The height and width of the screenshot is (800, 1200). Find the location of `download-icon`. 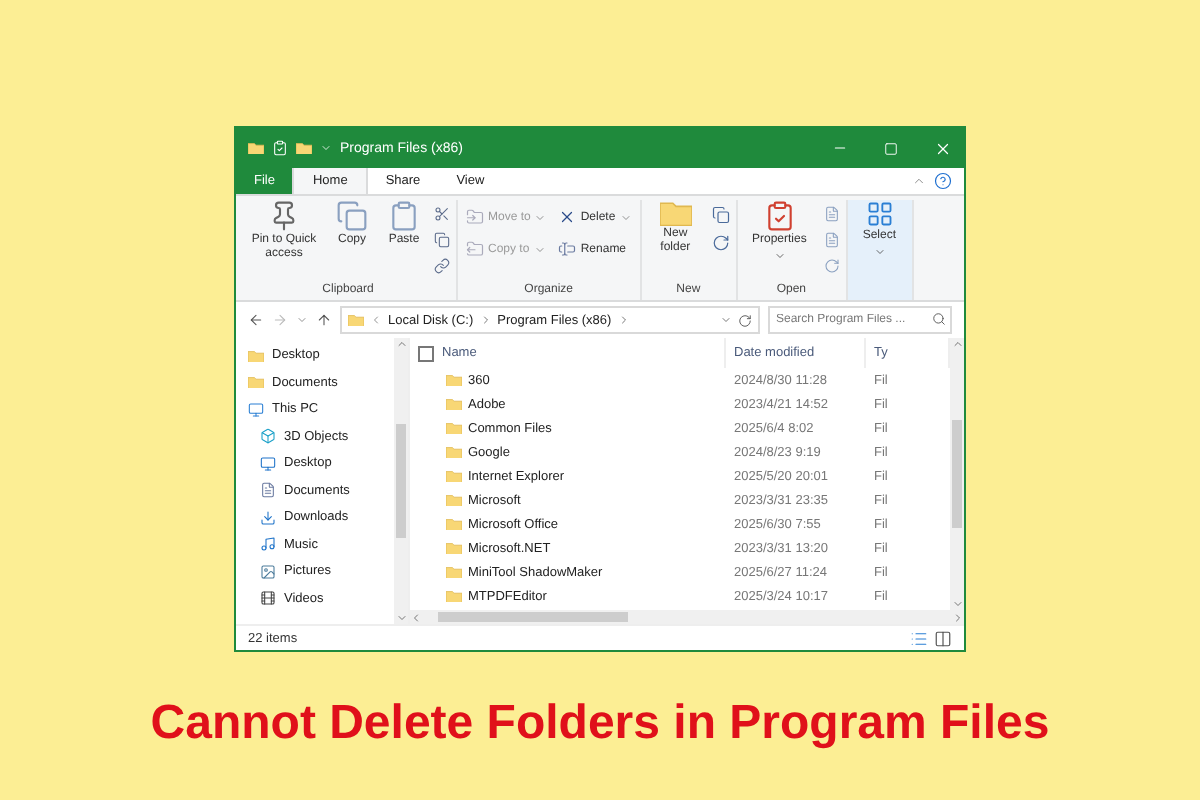

download-icon is located at coordinates (268, 517).